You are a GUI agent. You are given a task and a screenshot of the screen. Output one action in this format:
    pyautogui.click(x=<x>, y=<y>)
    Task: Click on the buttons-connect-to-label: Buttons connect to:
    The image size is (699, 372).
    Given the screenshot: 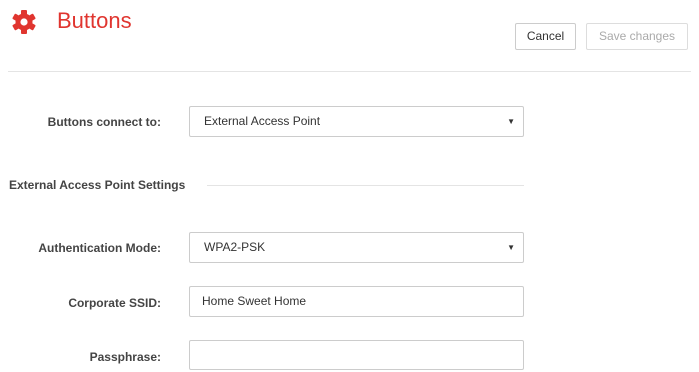 What is the action you would take?
    pyautogui.click(x=104, y=122)
    